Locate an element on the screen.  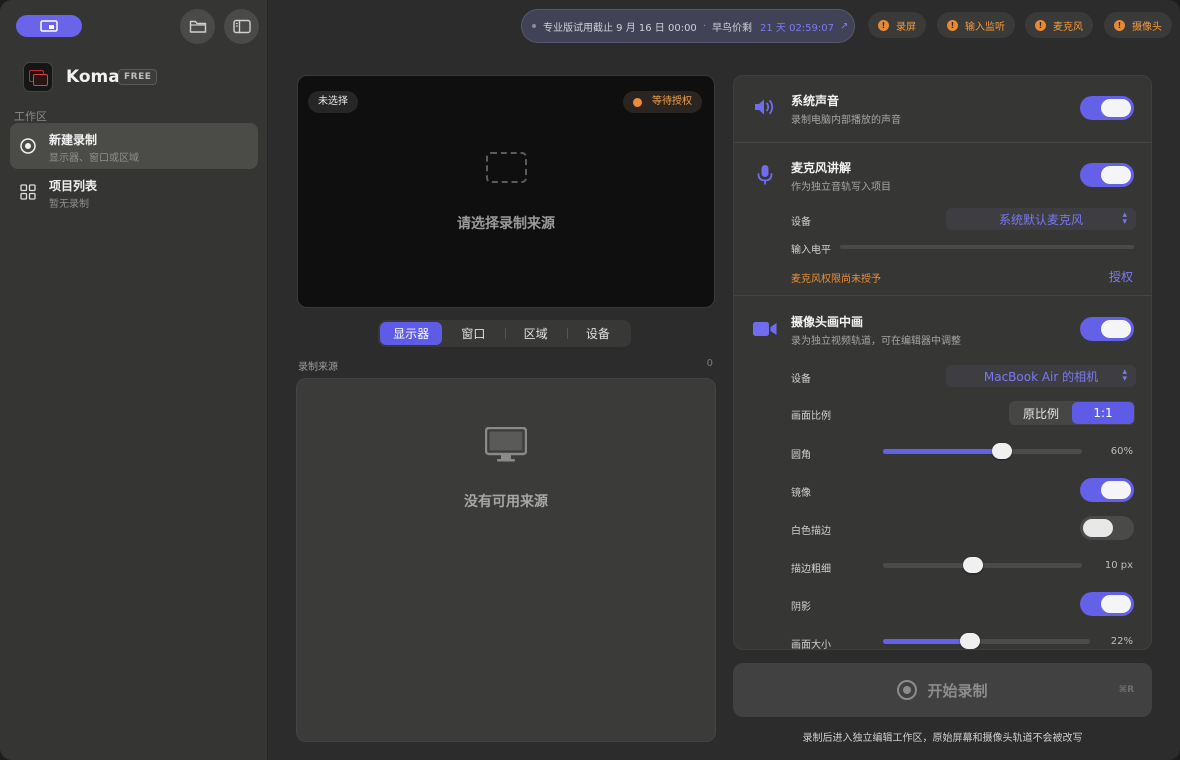
sources-count: 0 is located at coordinates (709, 363).